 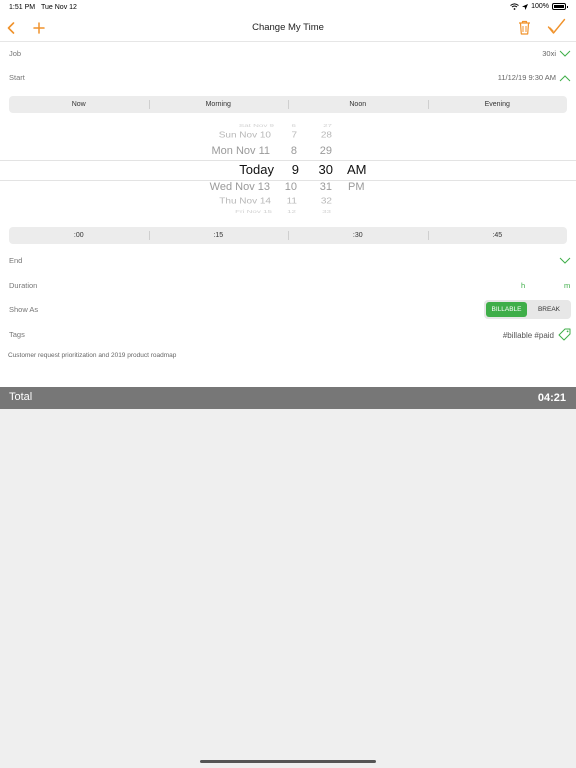 I want to click on status-bar: 1:51 PM Tue Nov 12 100%, so click(x=288, y=7).